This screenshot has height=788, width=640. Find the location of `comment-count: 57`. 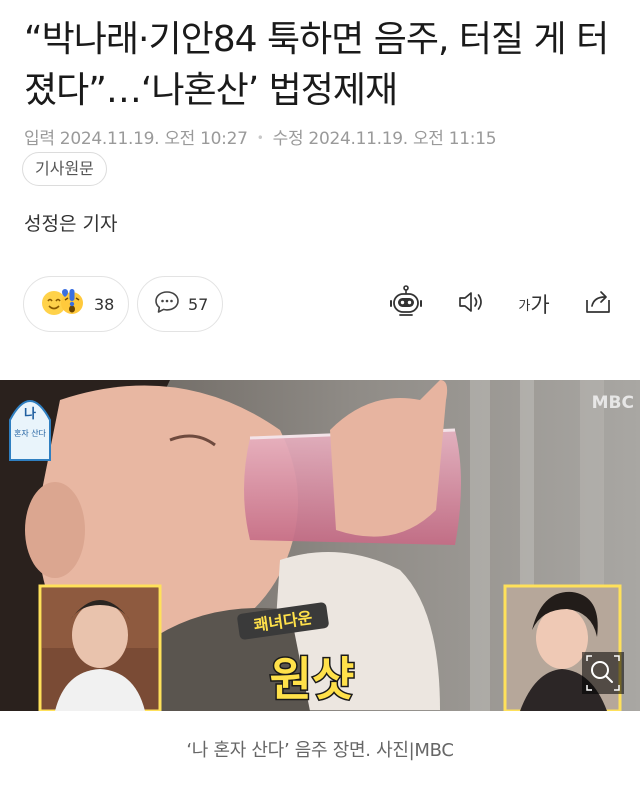

comment-count: 57 is located at coordinates (198, 304).